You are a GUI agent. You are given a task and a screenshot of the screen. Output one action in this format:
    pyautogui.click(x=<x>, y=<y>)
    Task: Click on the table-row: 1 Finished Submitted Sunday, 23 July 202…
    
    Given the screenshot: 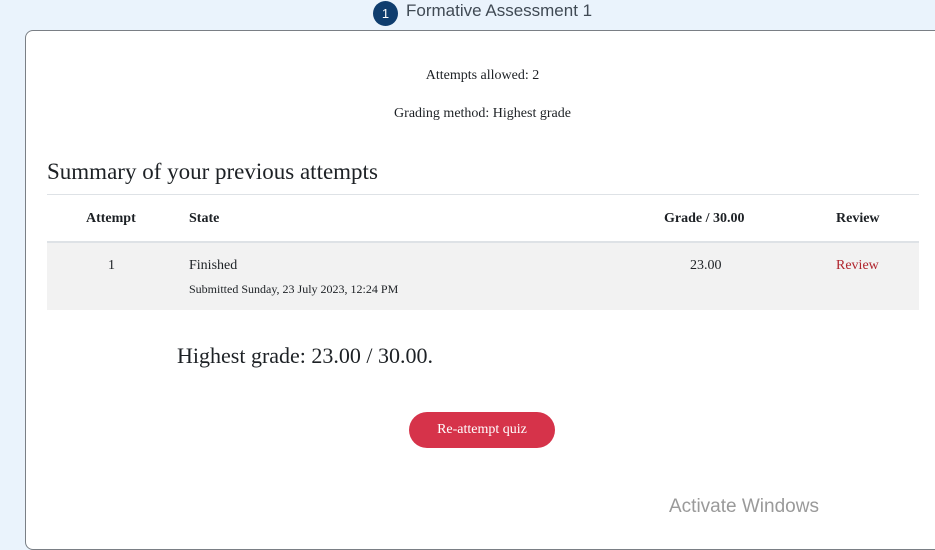 What is the action you would take?
    pyautogui.click(x=483, y=276)
    